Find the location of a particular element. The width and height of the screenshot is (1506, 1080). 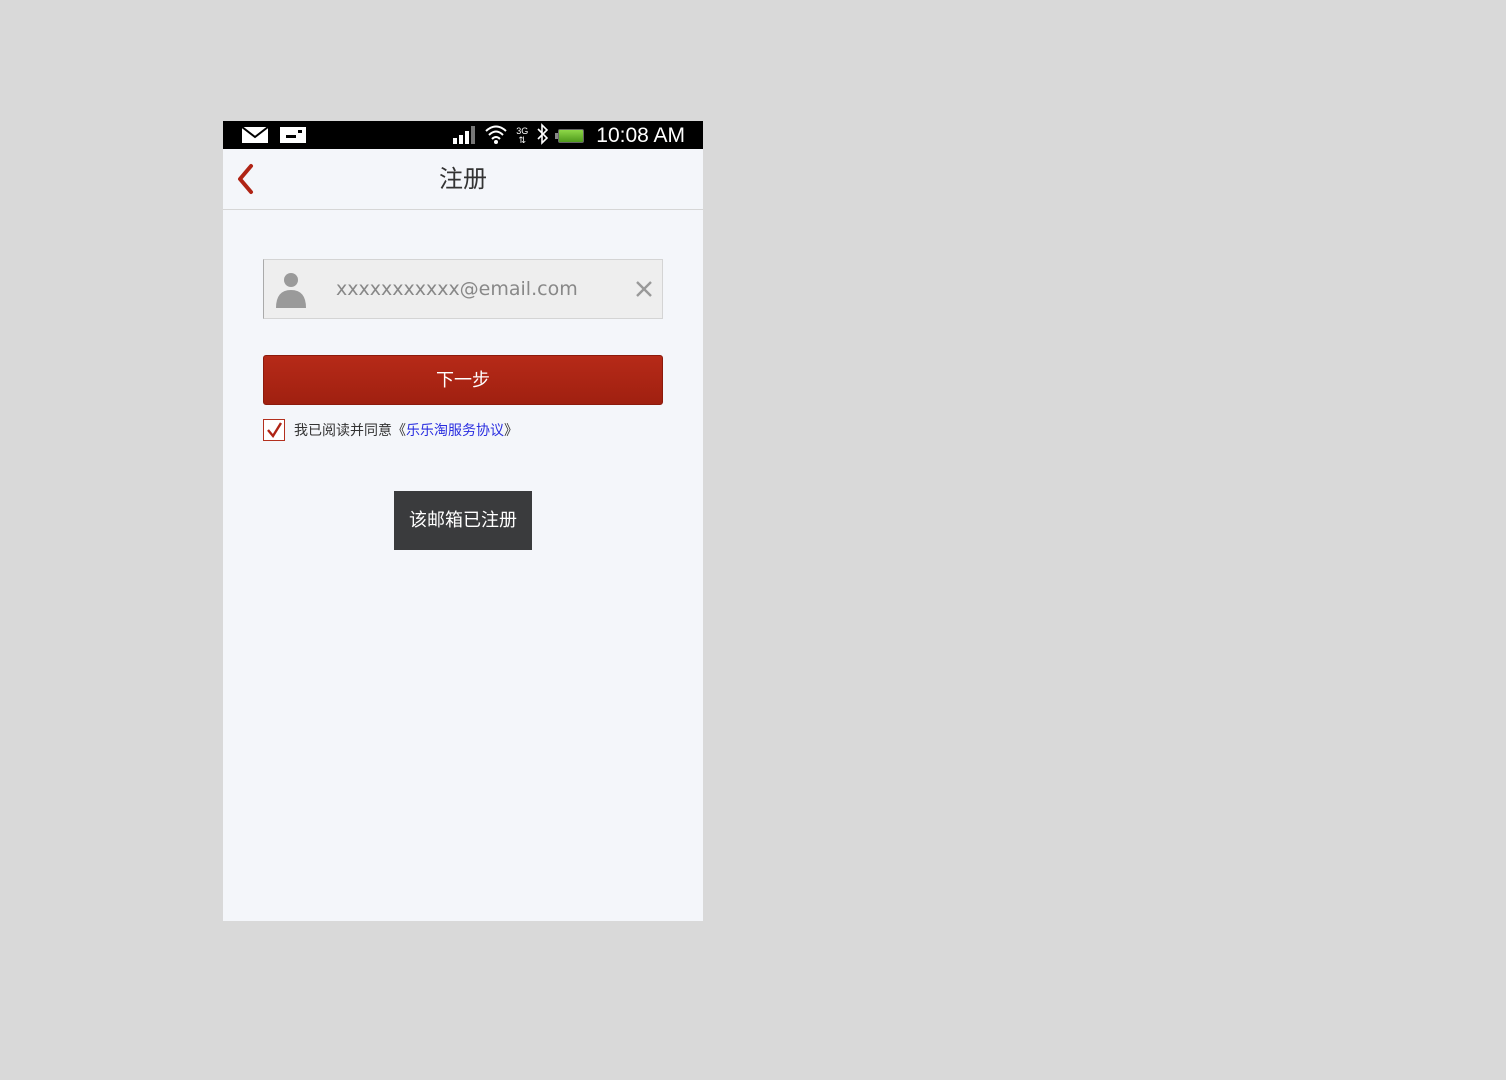

next-step-button: 下一步 is located at coordinates (463, 380).